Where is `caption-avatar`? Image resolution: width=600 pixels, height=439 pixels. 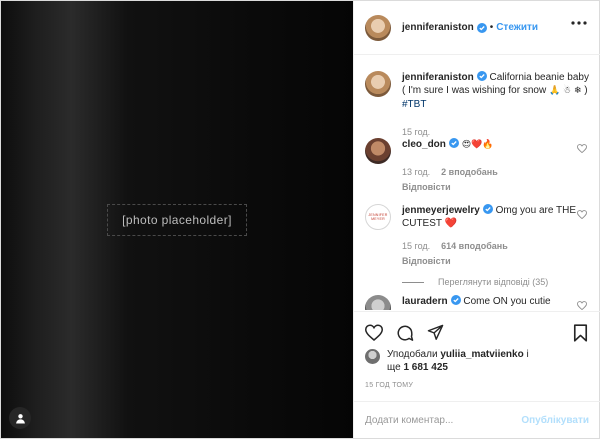 caption-avatar is located at coordinates (378, 84).